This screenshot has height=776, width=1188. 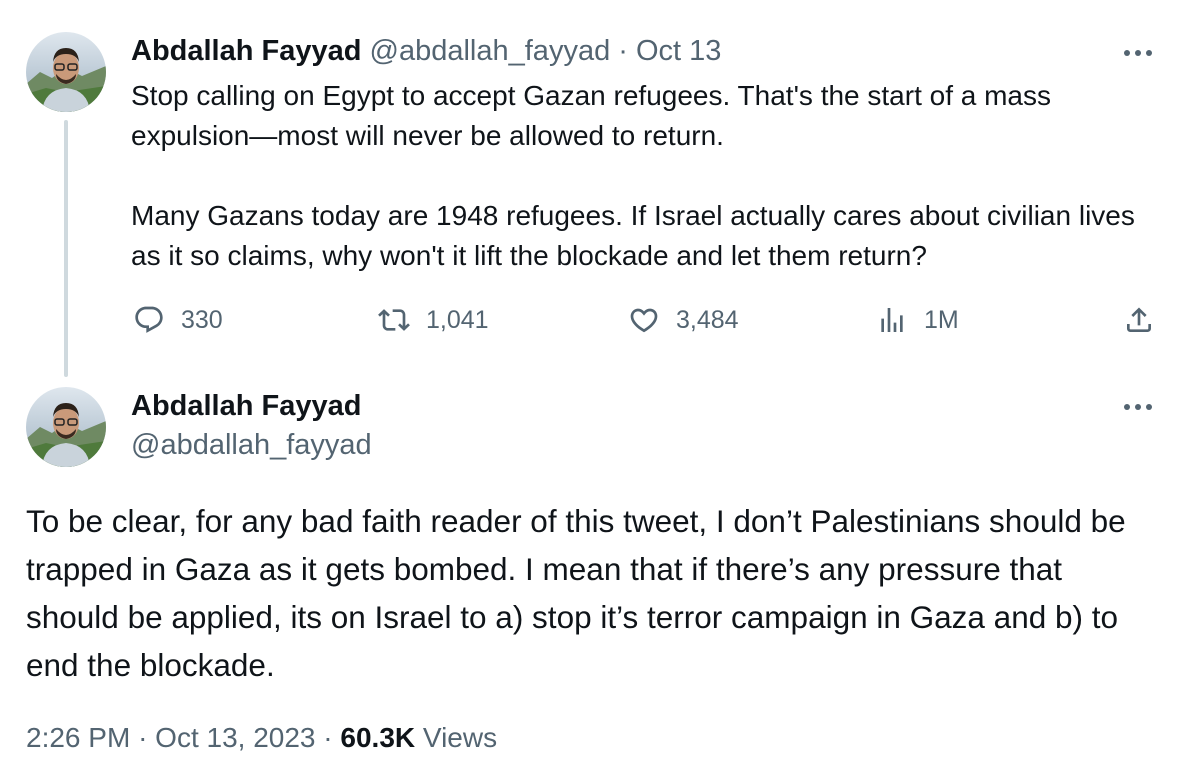 I want to click on views-count: 1M, so click(x=941, y=319).